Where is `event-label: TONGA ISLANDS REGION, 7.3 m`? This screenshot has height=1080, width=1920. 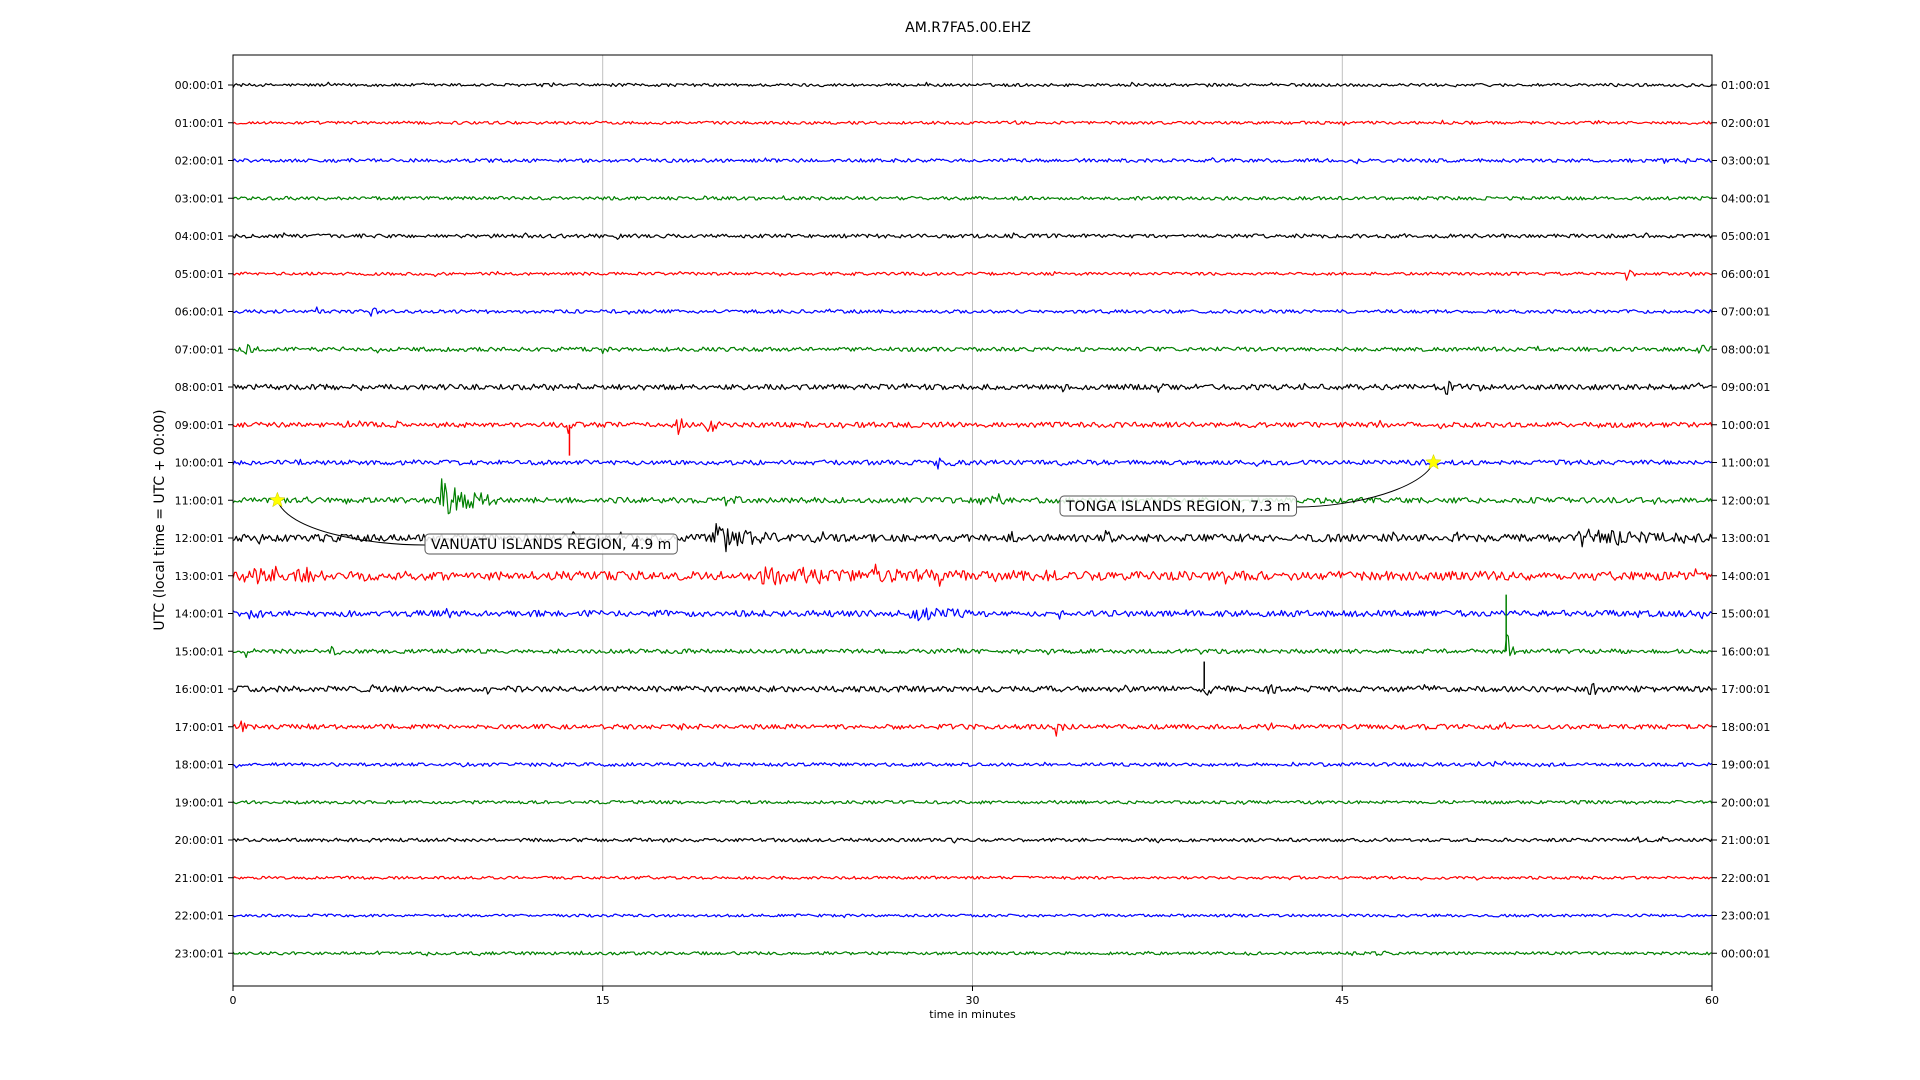
event-label: TONGA ISLANDS REGION, 7.3 m is located at coordinates (1178, 507).